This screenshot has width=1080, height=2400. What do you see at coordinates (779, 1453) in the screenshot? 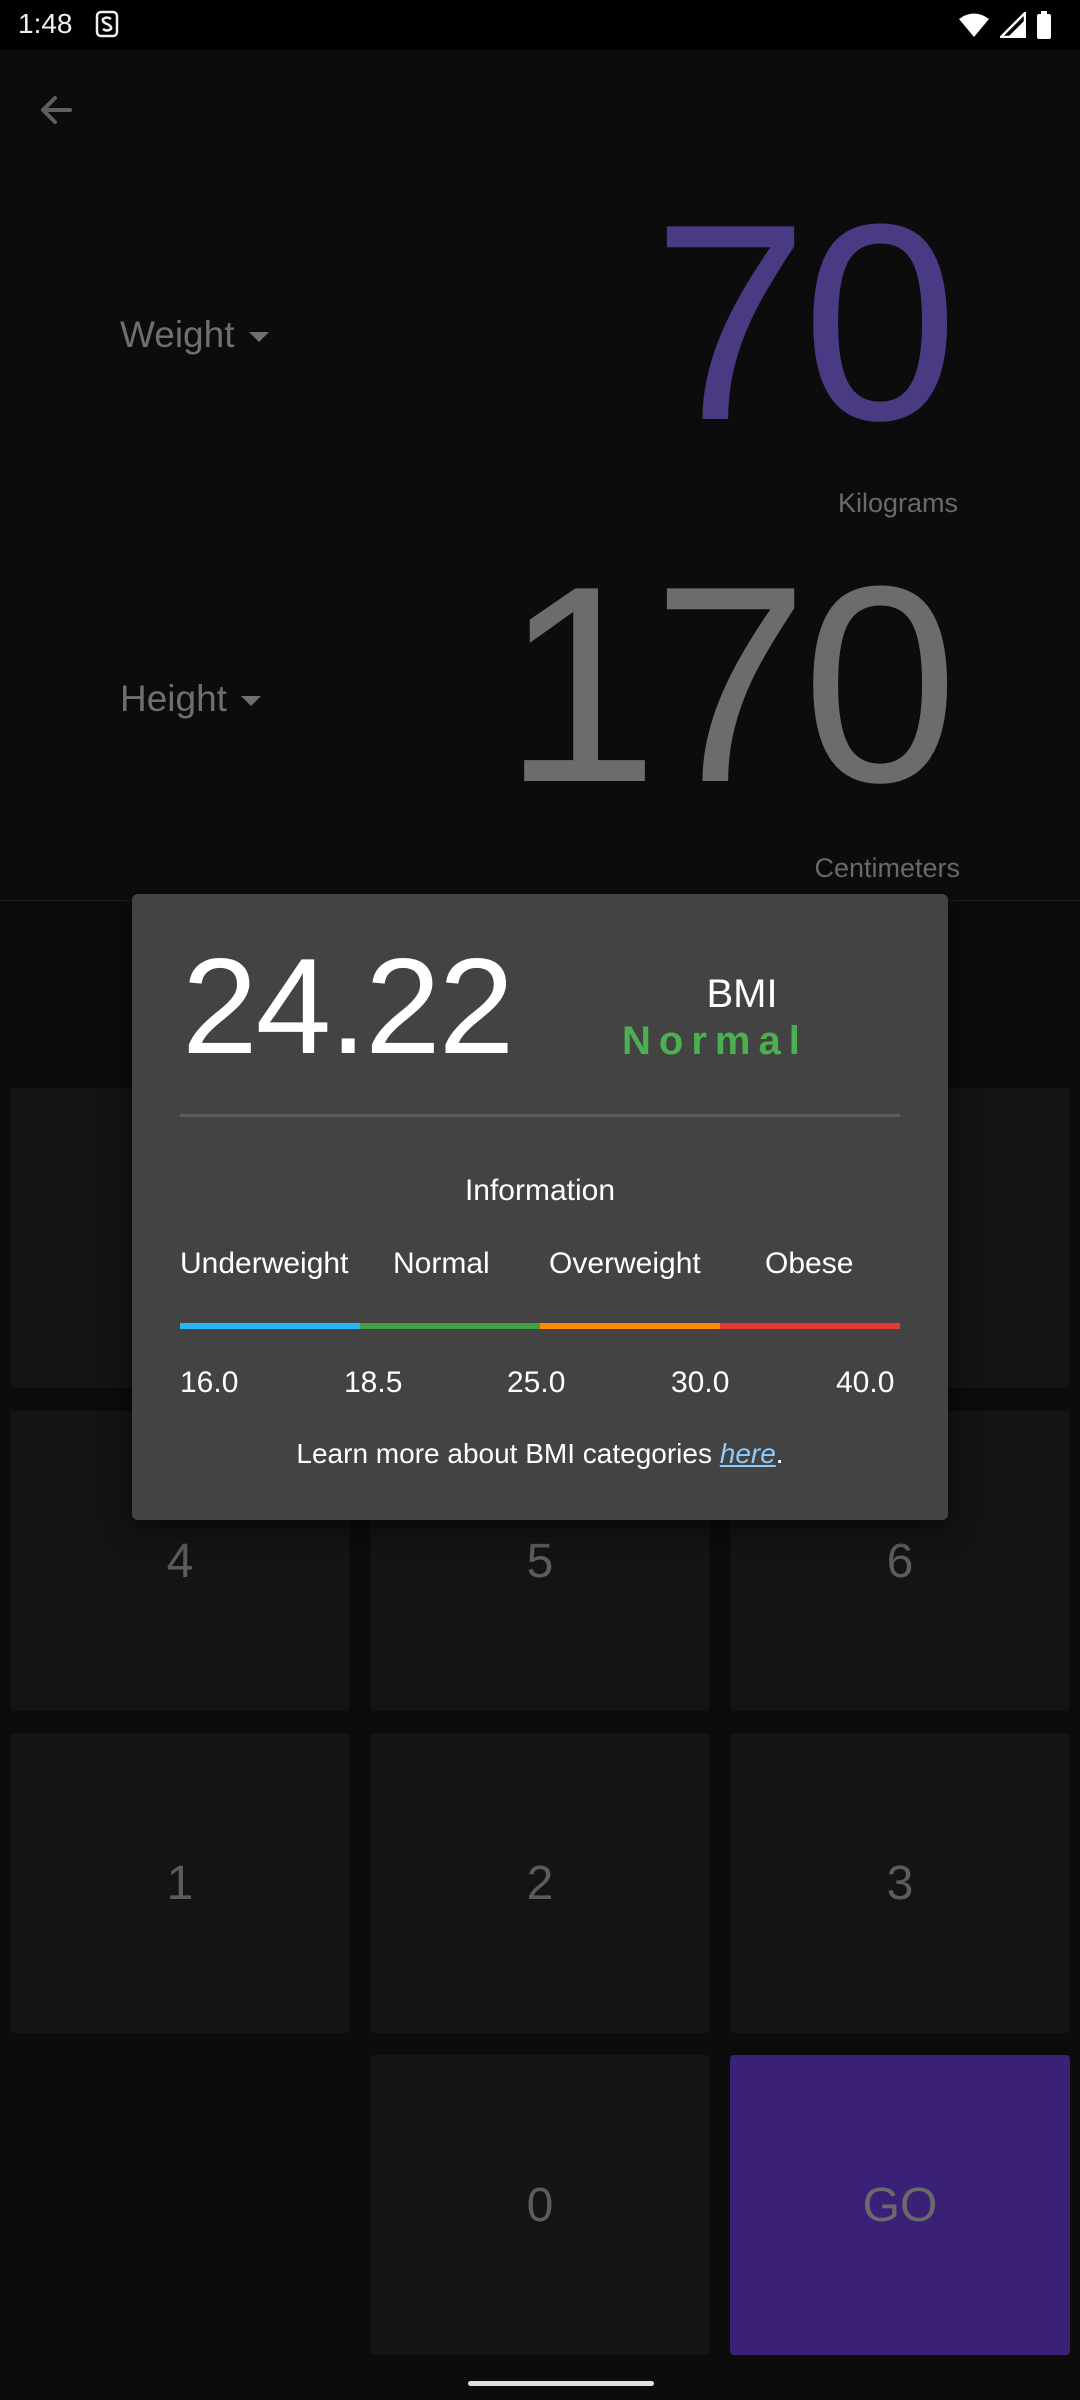
I see `learn-more-suffix: .` at bounding box center [779, 1453].